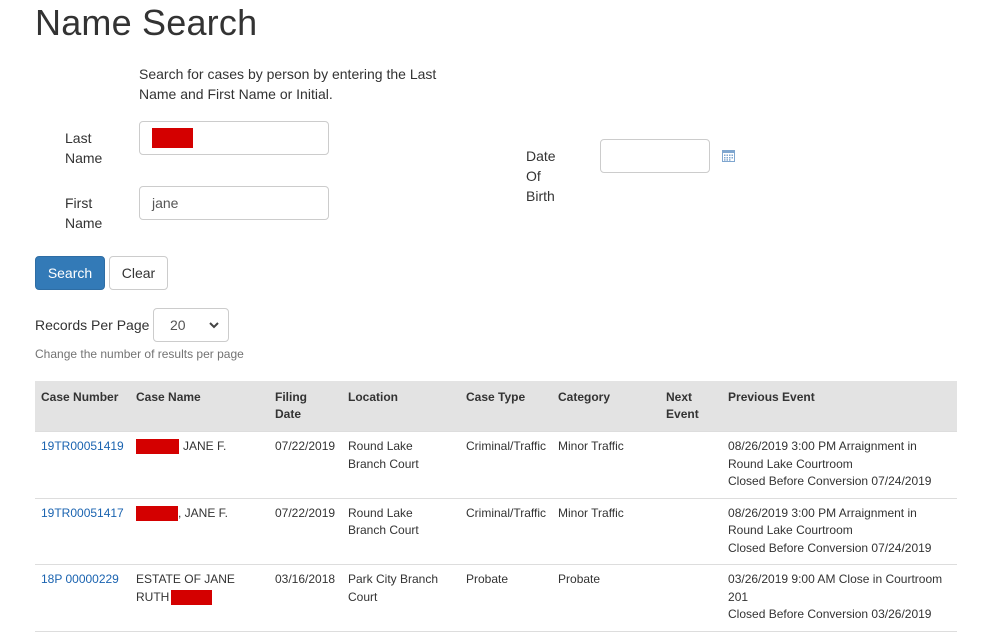 The width and height of the screenshot is (1000, 632). What do you see at coordinates (191, 325) in the screenshot?
I see `records-per-page-select: 20` at bounding box center [191, 325].